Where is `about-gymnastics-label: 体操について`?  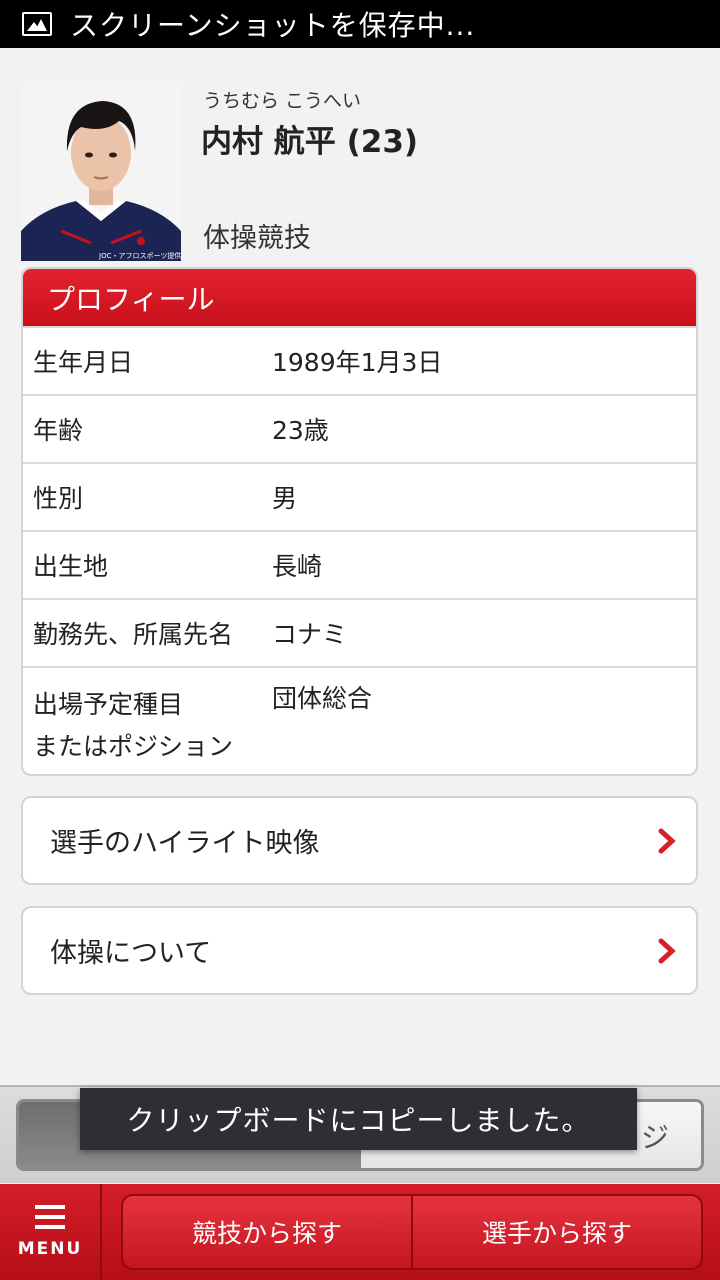 about-gymnastics-label: 体操について is located at coordinates (131, 953).